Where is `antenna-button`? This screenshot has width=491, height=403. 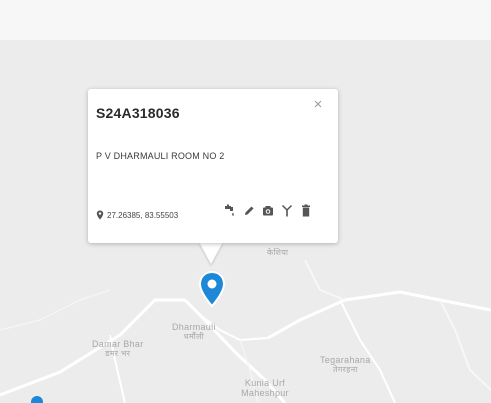 antenna-button is located at coordinates (287, 210).